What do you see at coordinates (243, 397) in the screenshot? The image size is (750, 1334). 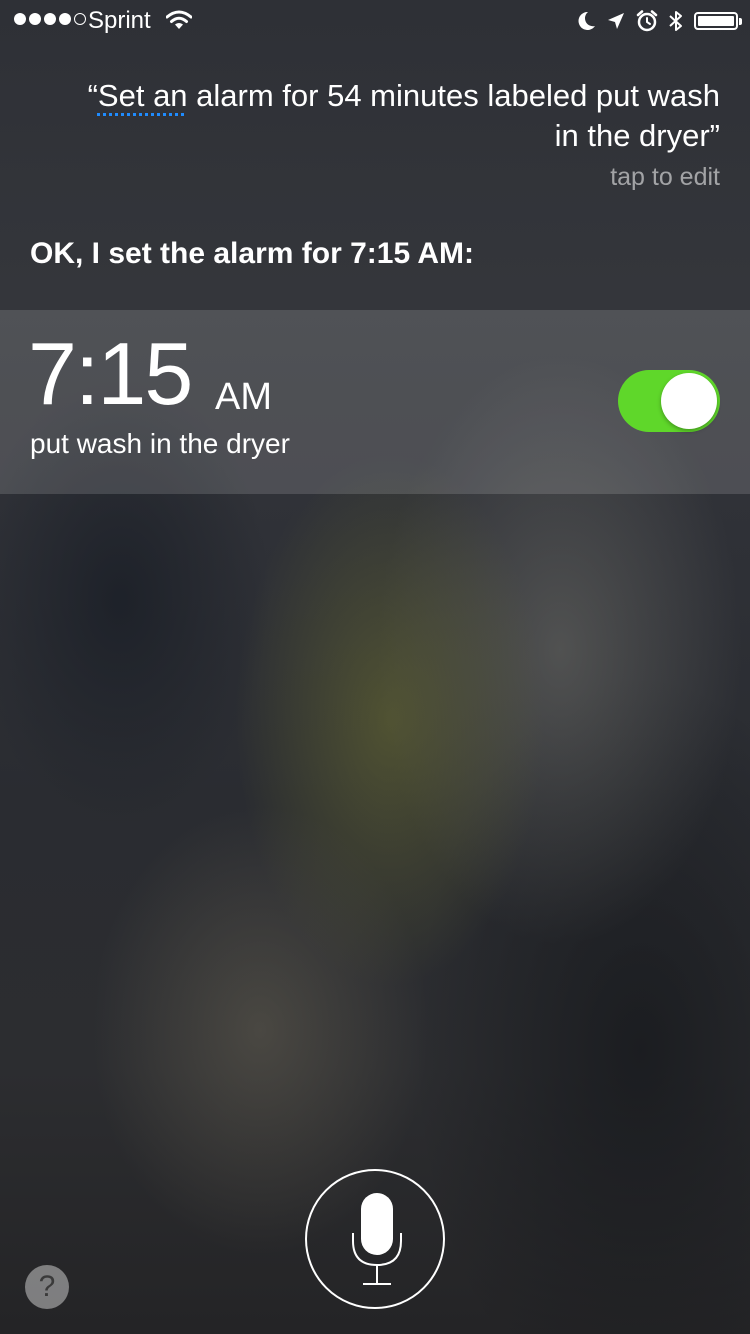 I see `alarm-ampm: AM` at bounding box center [243, 397].